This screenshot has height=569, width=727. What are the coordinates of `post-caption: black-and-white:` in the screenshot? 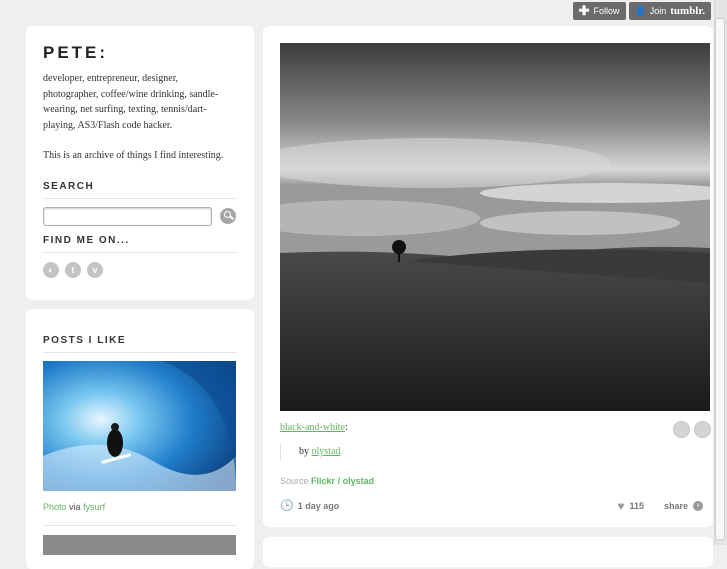 It's located at (314, 427).